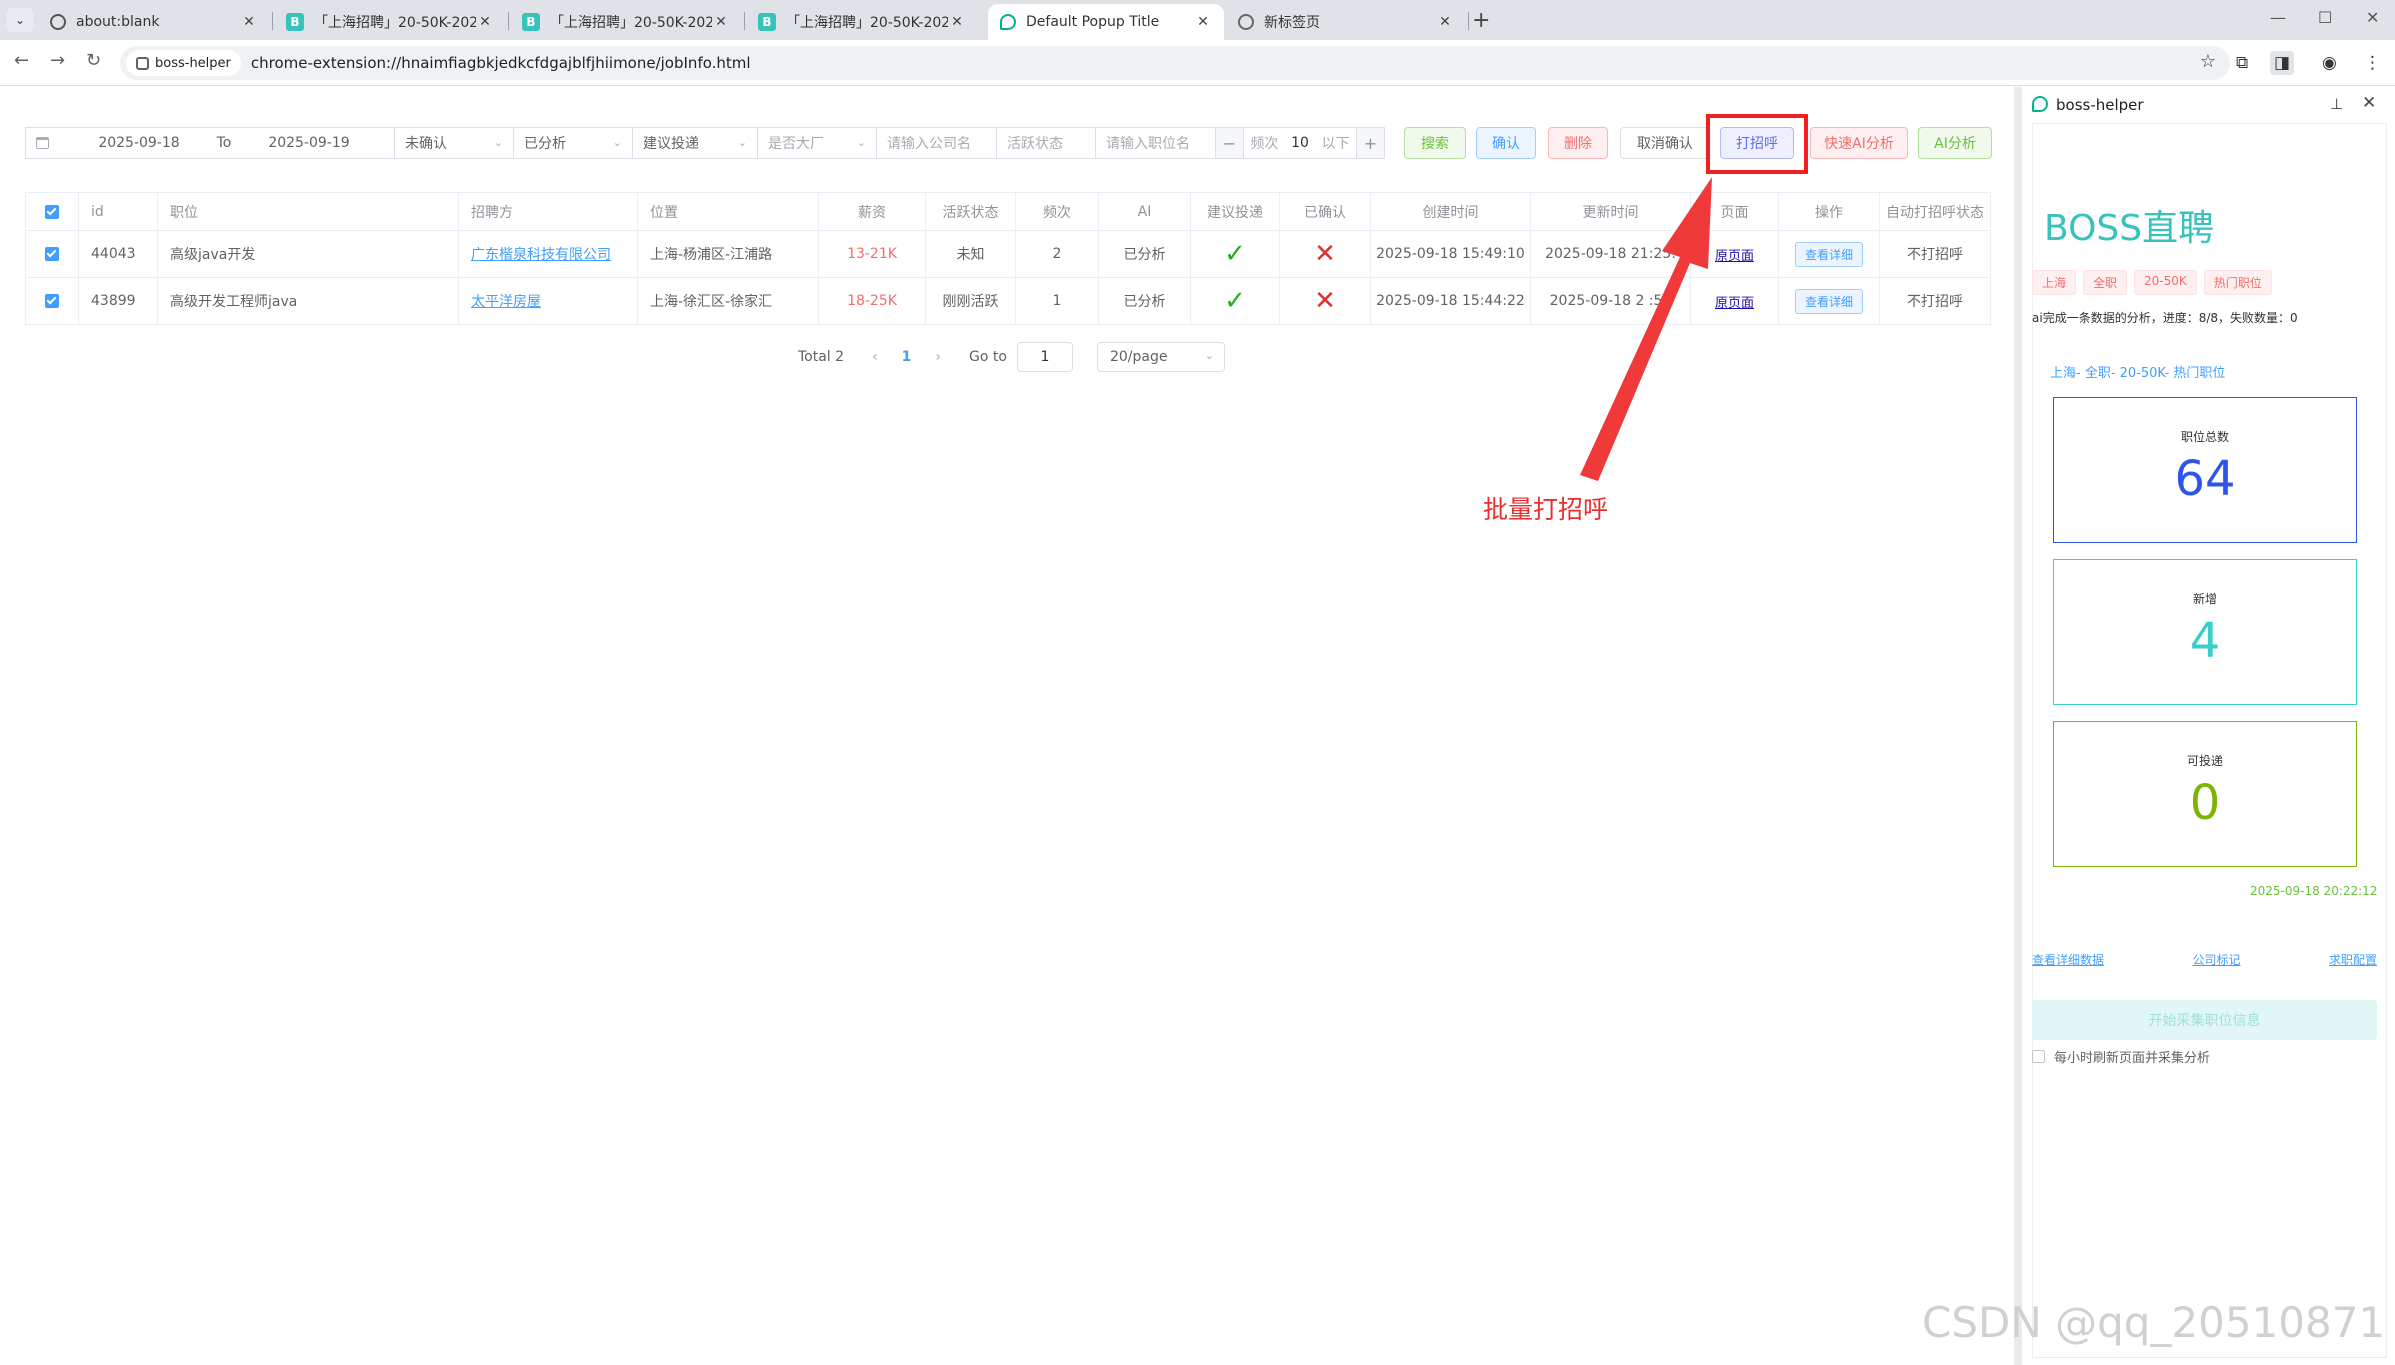  What do you see at coordinates (139, 143) in the screenshot?
I see `date-from: 2025-09-18` at bounding box center [139, 143].